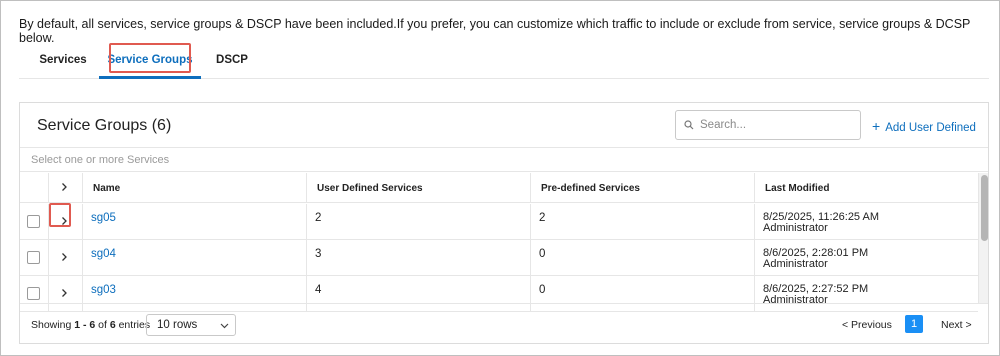 The image size is (1000, 356). I want to click on header-checkbox-cell, so click(34, 187).